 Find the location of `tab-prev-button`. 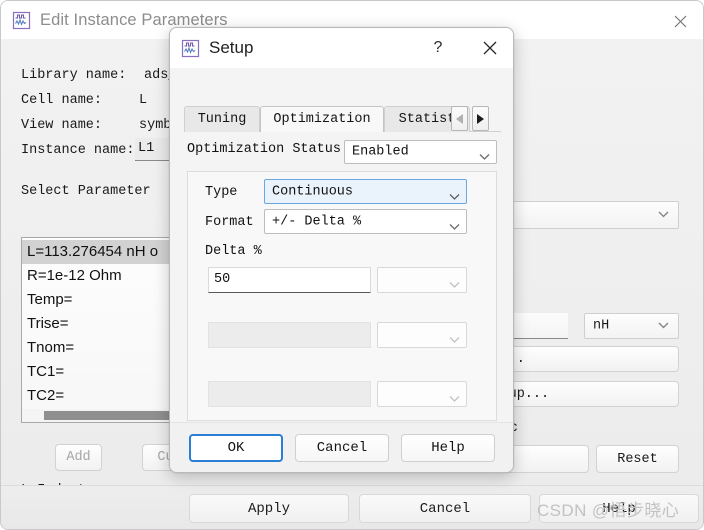

tab-prev-button is located at coordinates (459, 118).